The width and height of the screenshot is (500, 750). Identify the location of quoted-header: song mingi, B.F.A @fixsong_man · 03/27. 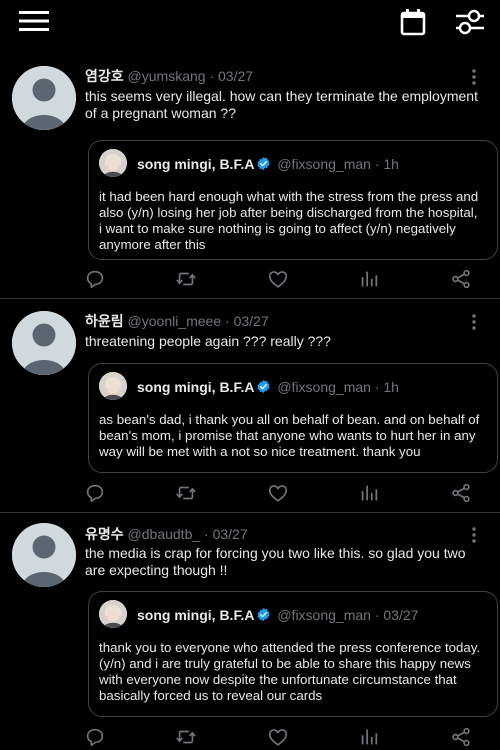
(277, 615).